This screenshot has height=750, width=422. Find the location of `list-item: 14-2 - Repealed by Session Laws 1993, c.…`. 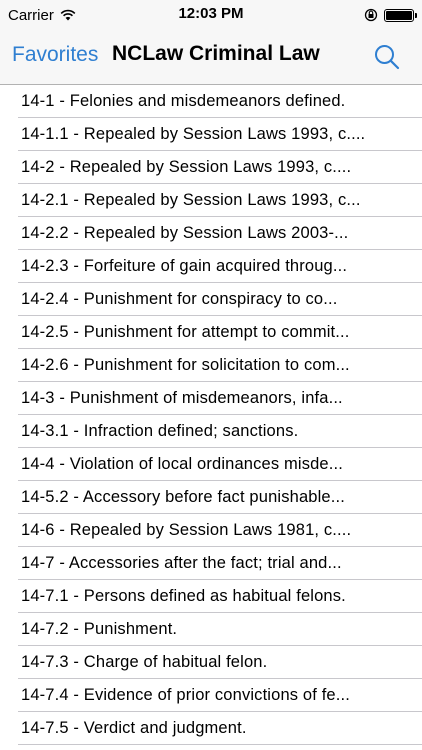

list-item: 14-2 - Repealed by Session Laws 1993, c.… is located at coordinates (211, 167).